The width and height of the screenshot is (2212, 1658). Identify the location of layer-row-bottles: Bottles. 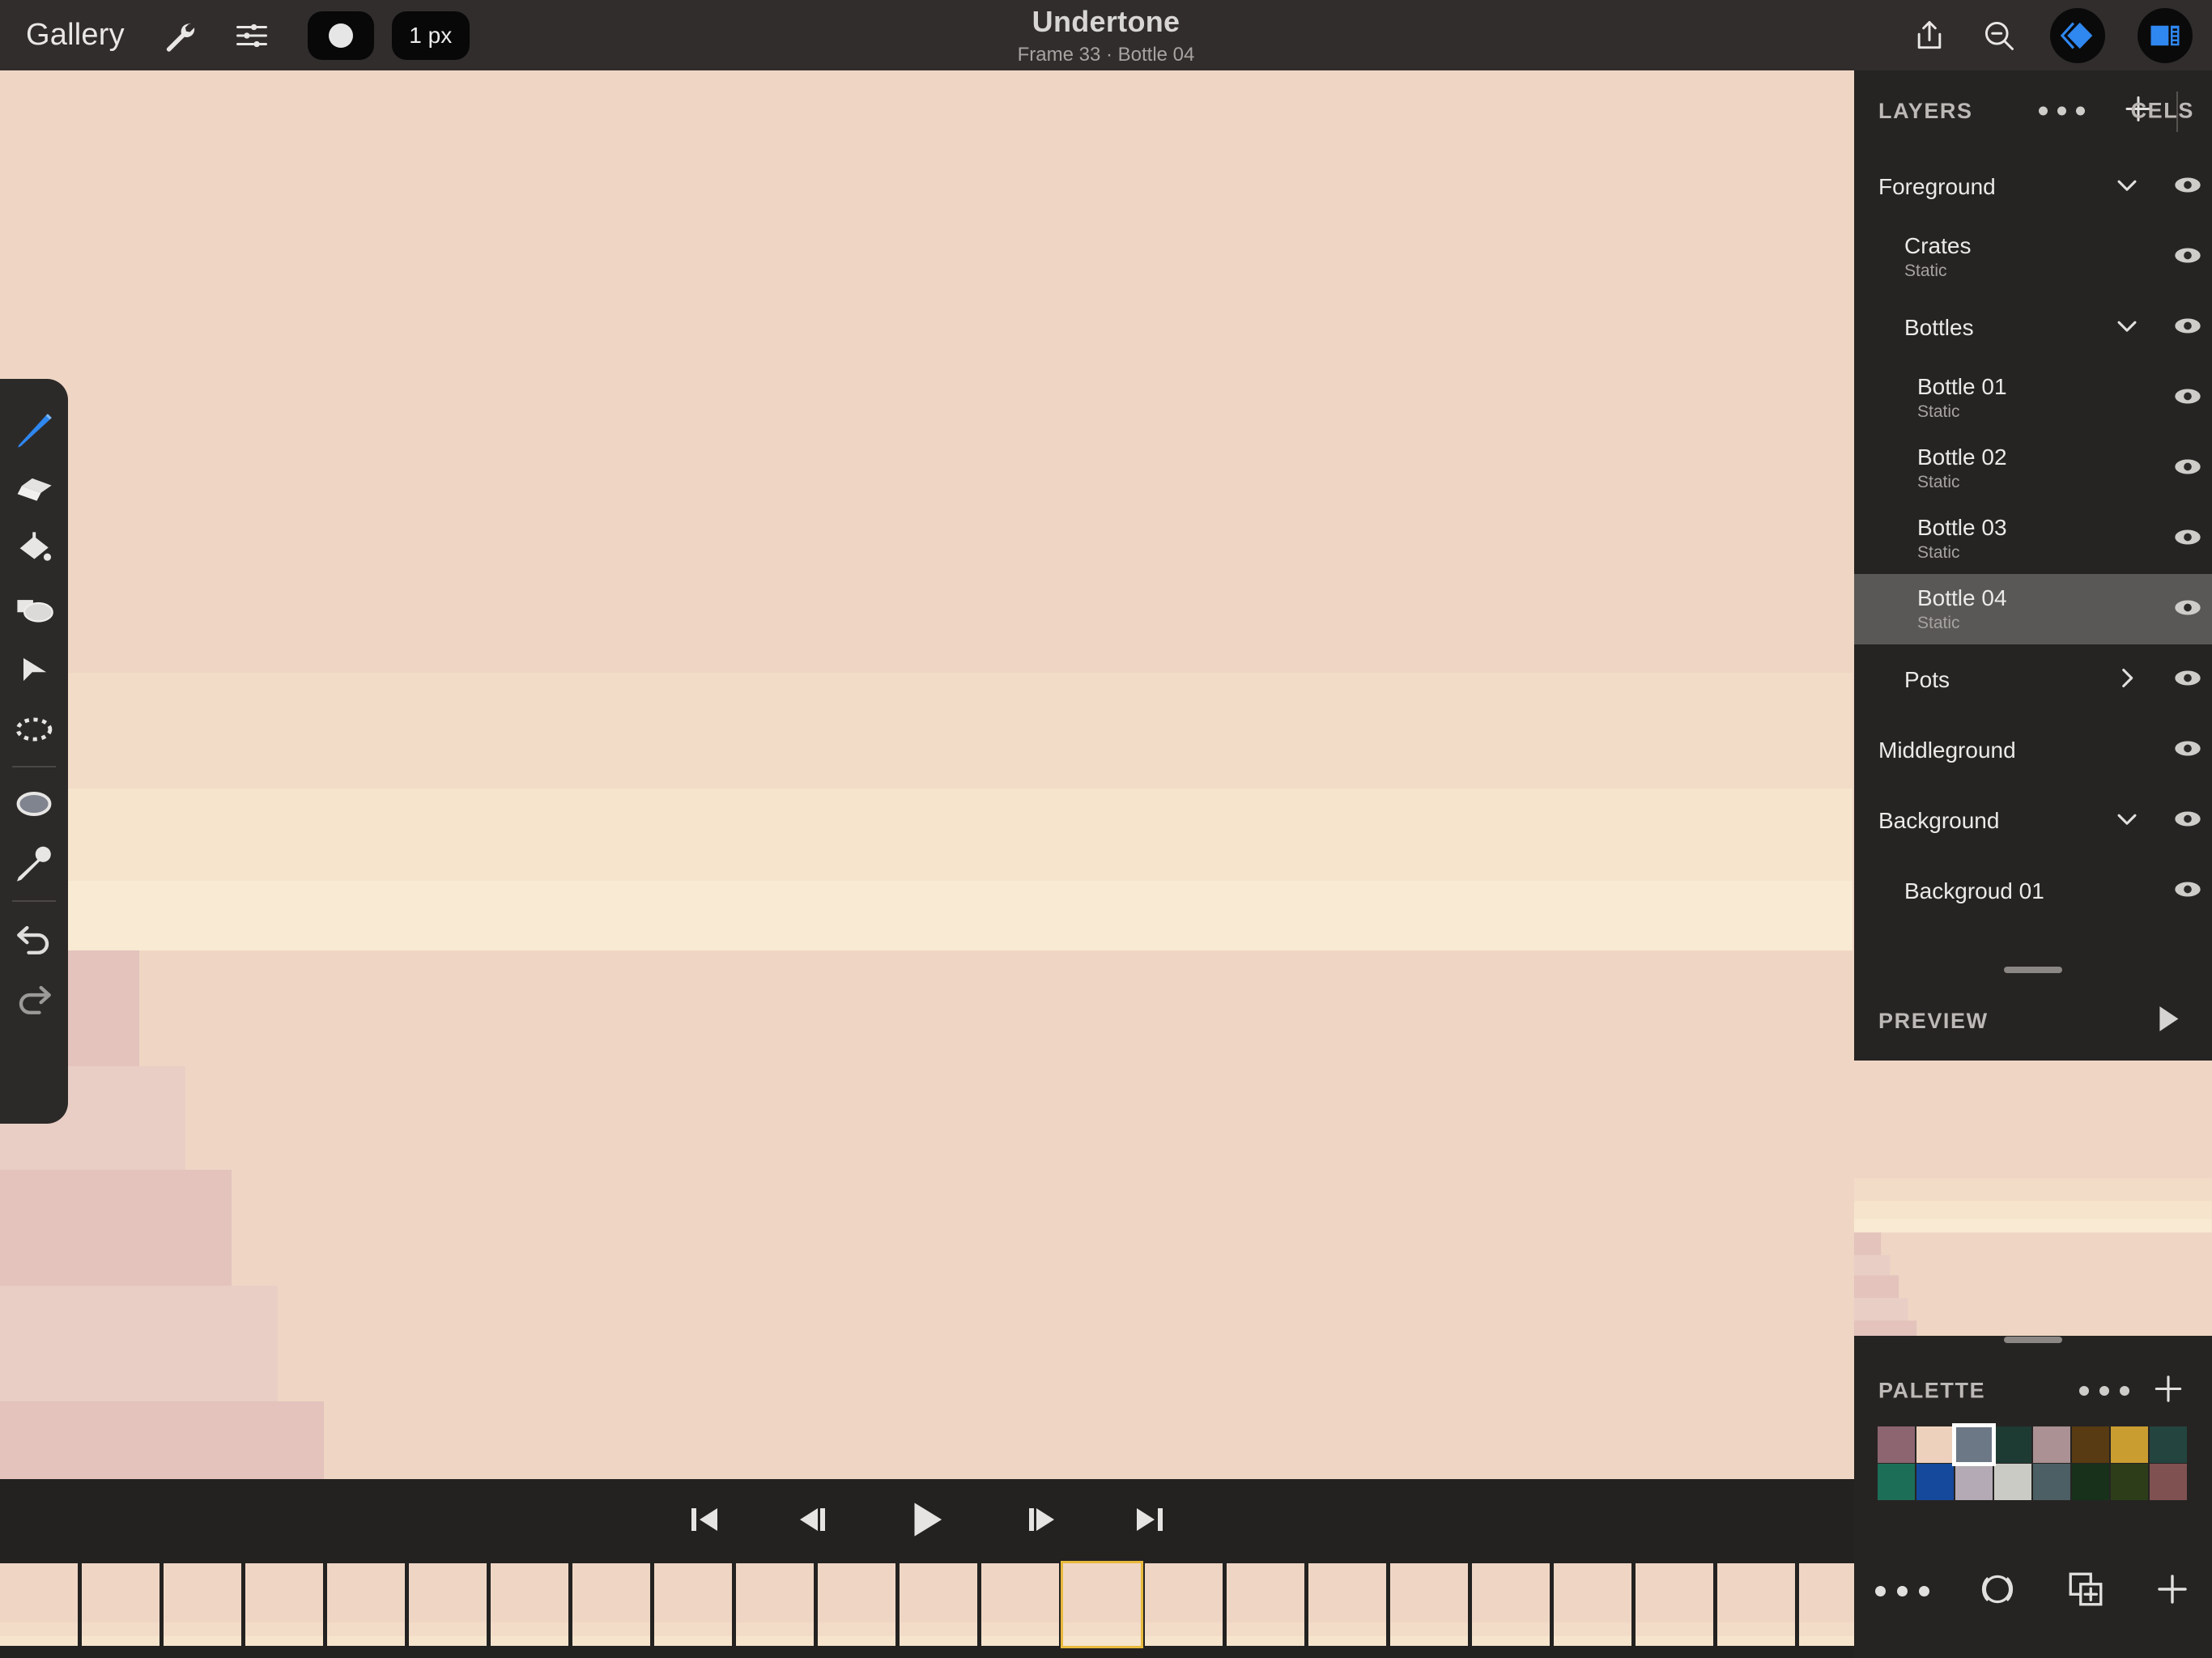
(2033, 327).